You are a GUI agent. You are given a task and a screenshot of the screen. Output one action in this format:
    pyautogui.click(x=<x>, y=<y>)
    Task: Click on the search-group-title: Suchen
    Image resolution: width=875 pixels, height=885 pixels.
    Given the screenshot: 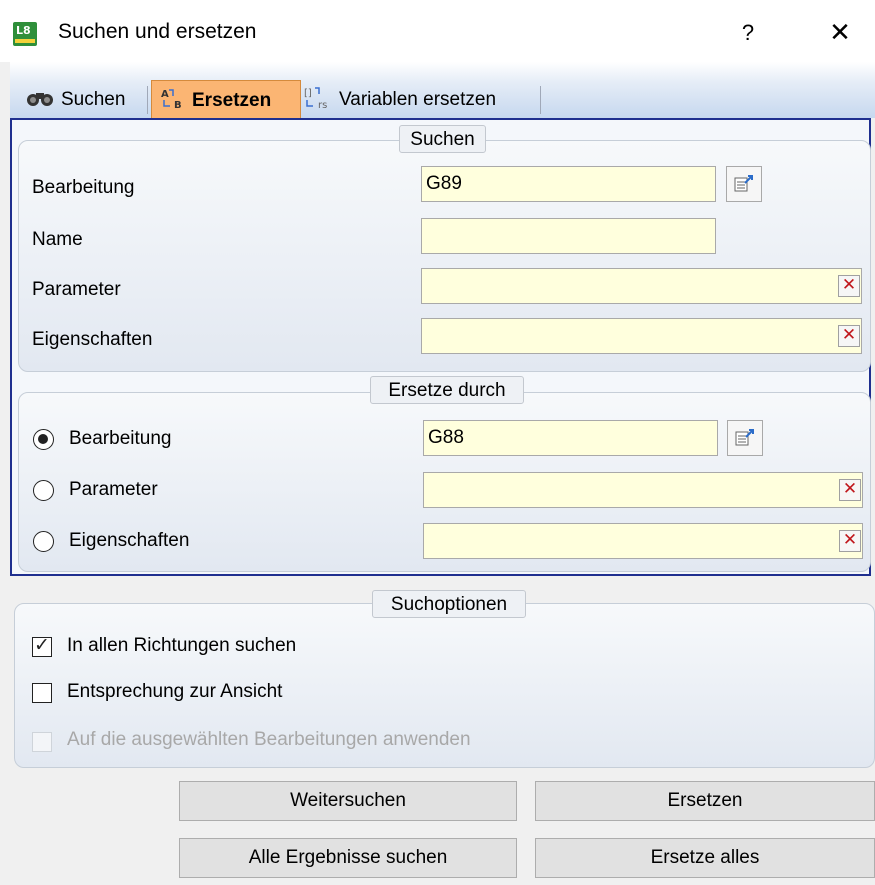 What is the action you would take?
    pyautogui.click(x=442, y=139)
    